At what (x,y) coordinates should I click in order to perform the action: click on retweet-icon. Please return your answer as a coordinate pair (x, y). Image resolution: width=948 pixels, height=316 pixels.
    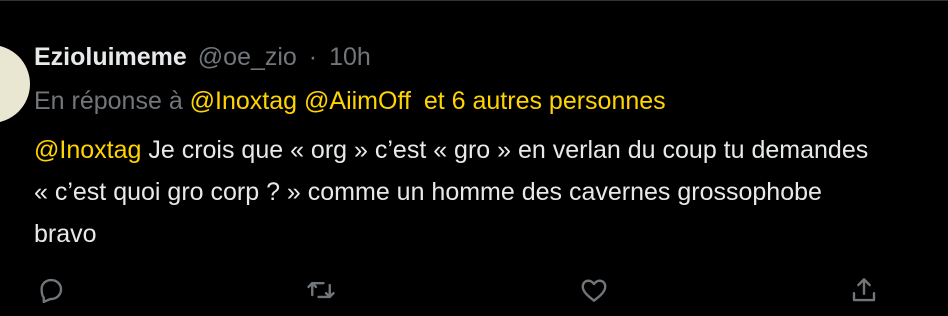
    Looking at the image, I should click on (321, 290).